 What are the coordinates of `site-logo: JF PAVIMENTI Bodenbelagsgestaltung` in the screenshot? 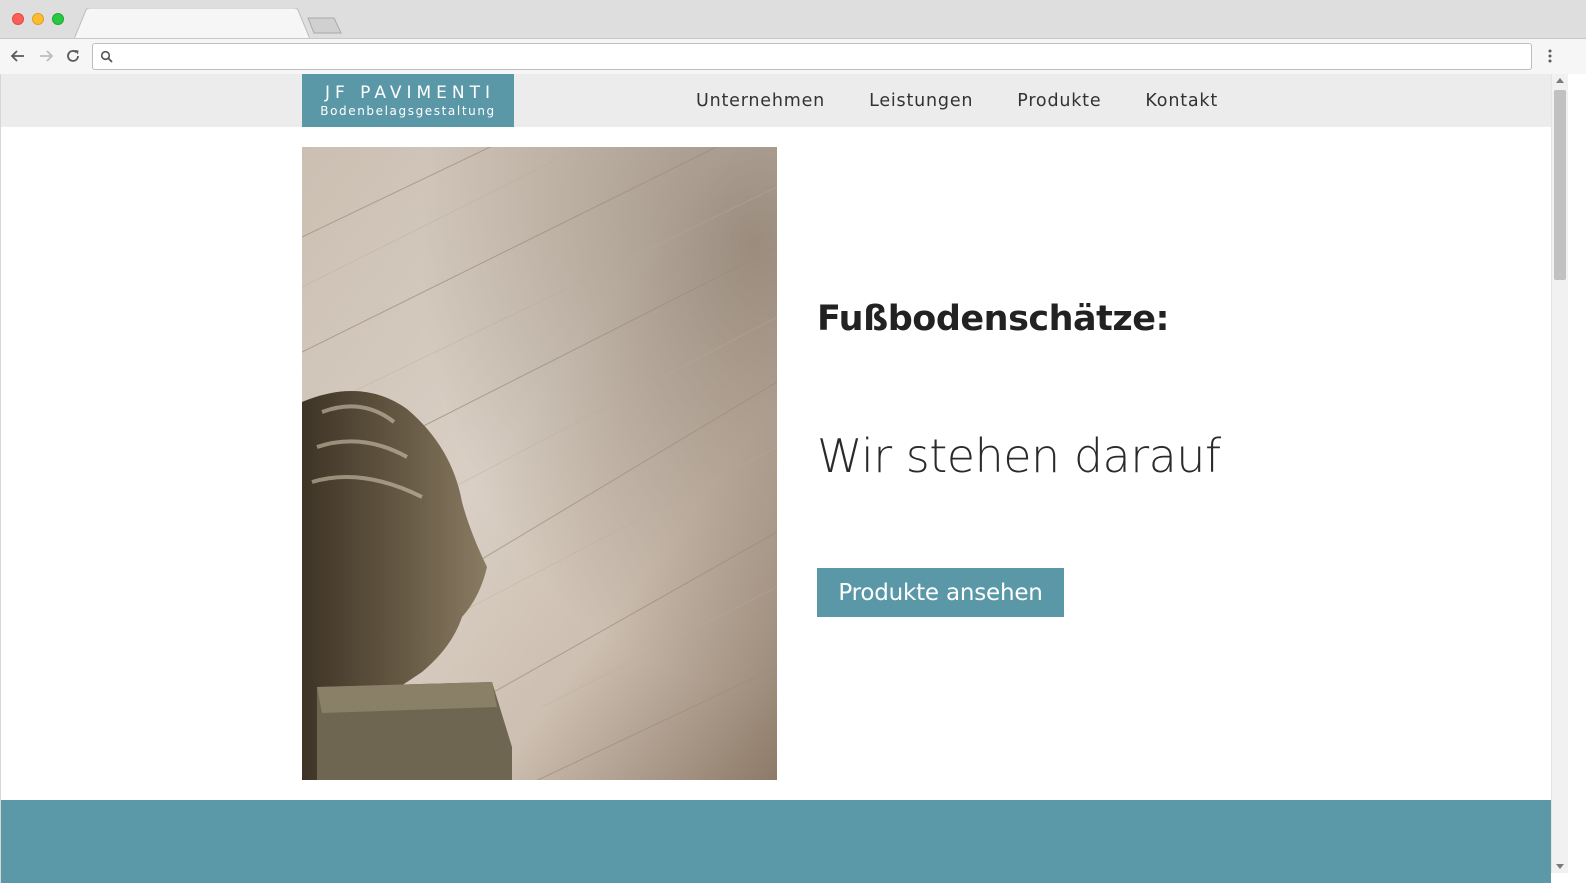 It's located at (408, 100).